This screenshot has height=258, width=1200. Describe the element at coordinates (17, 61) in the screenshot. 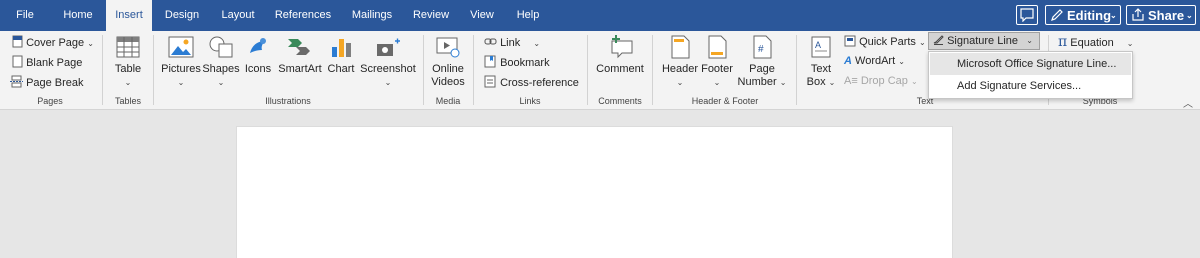

I see `blank-page-icon` at that location.